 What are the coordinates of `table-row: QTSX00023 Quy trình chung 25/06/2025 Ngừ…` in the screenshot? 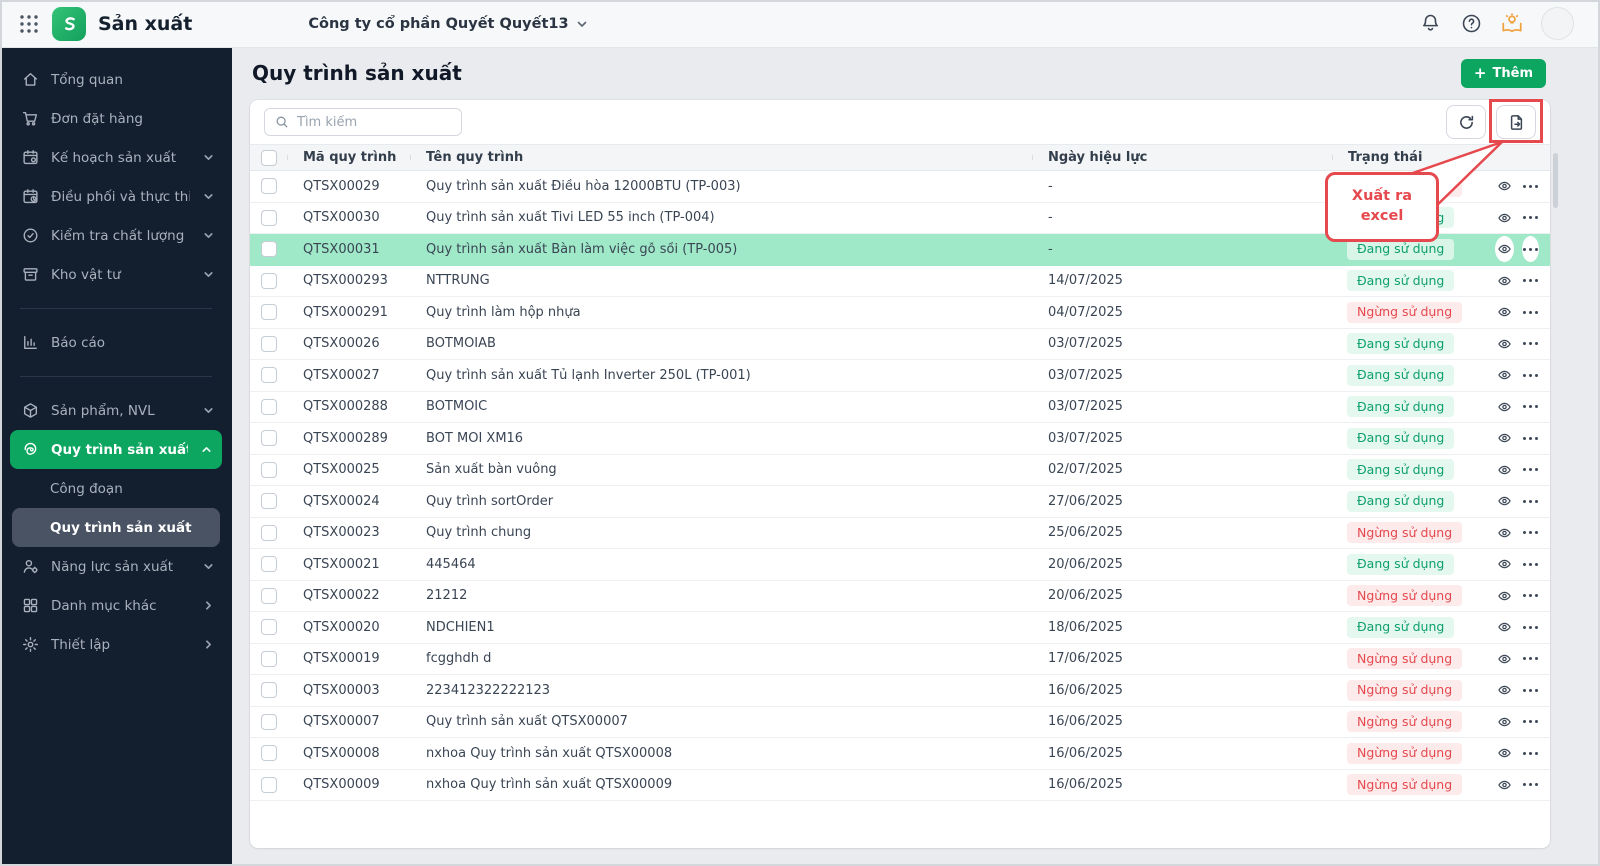 It's located at (900, 533).